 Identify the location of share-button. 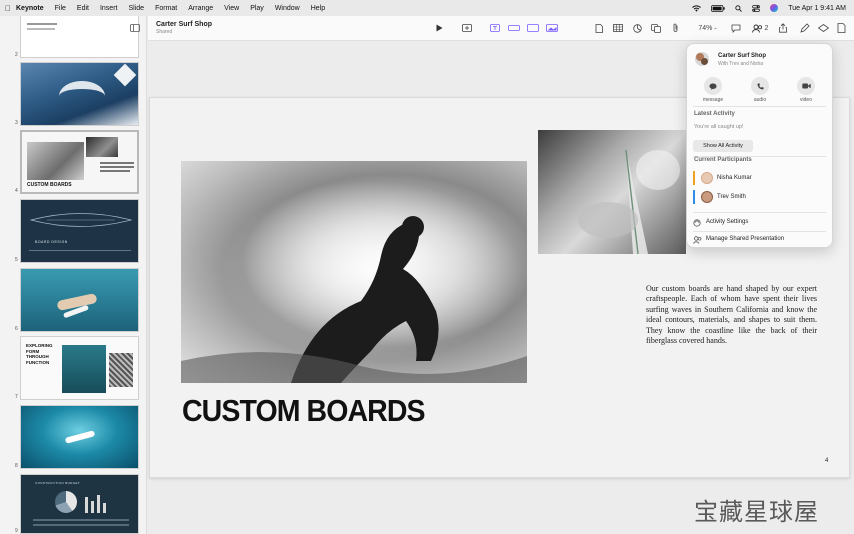
(783, 28).